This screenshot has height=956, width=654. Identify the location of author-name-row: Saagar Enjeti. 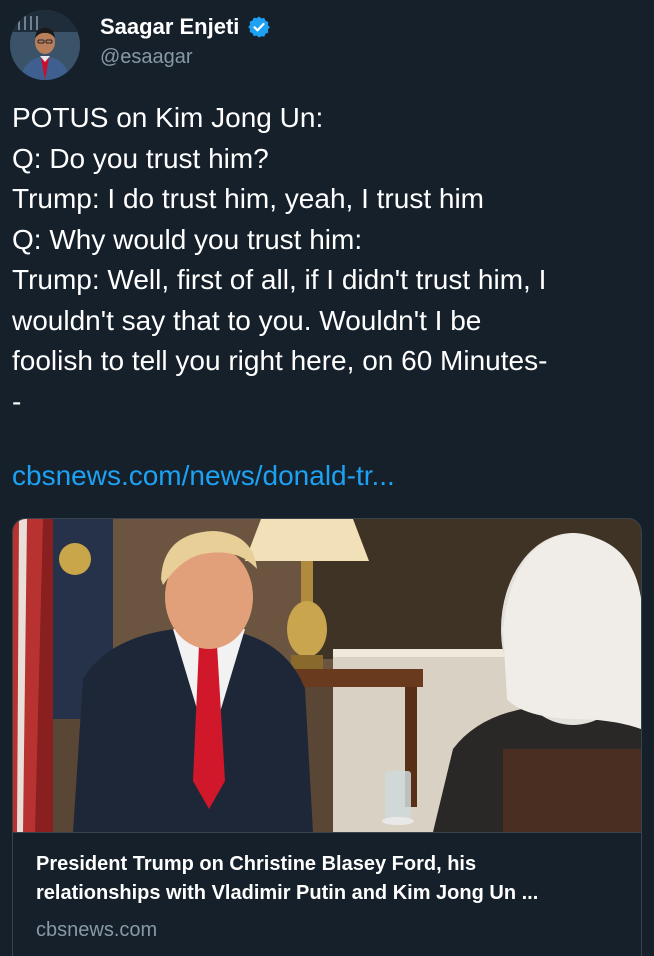
(185, 27).